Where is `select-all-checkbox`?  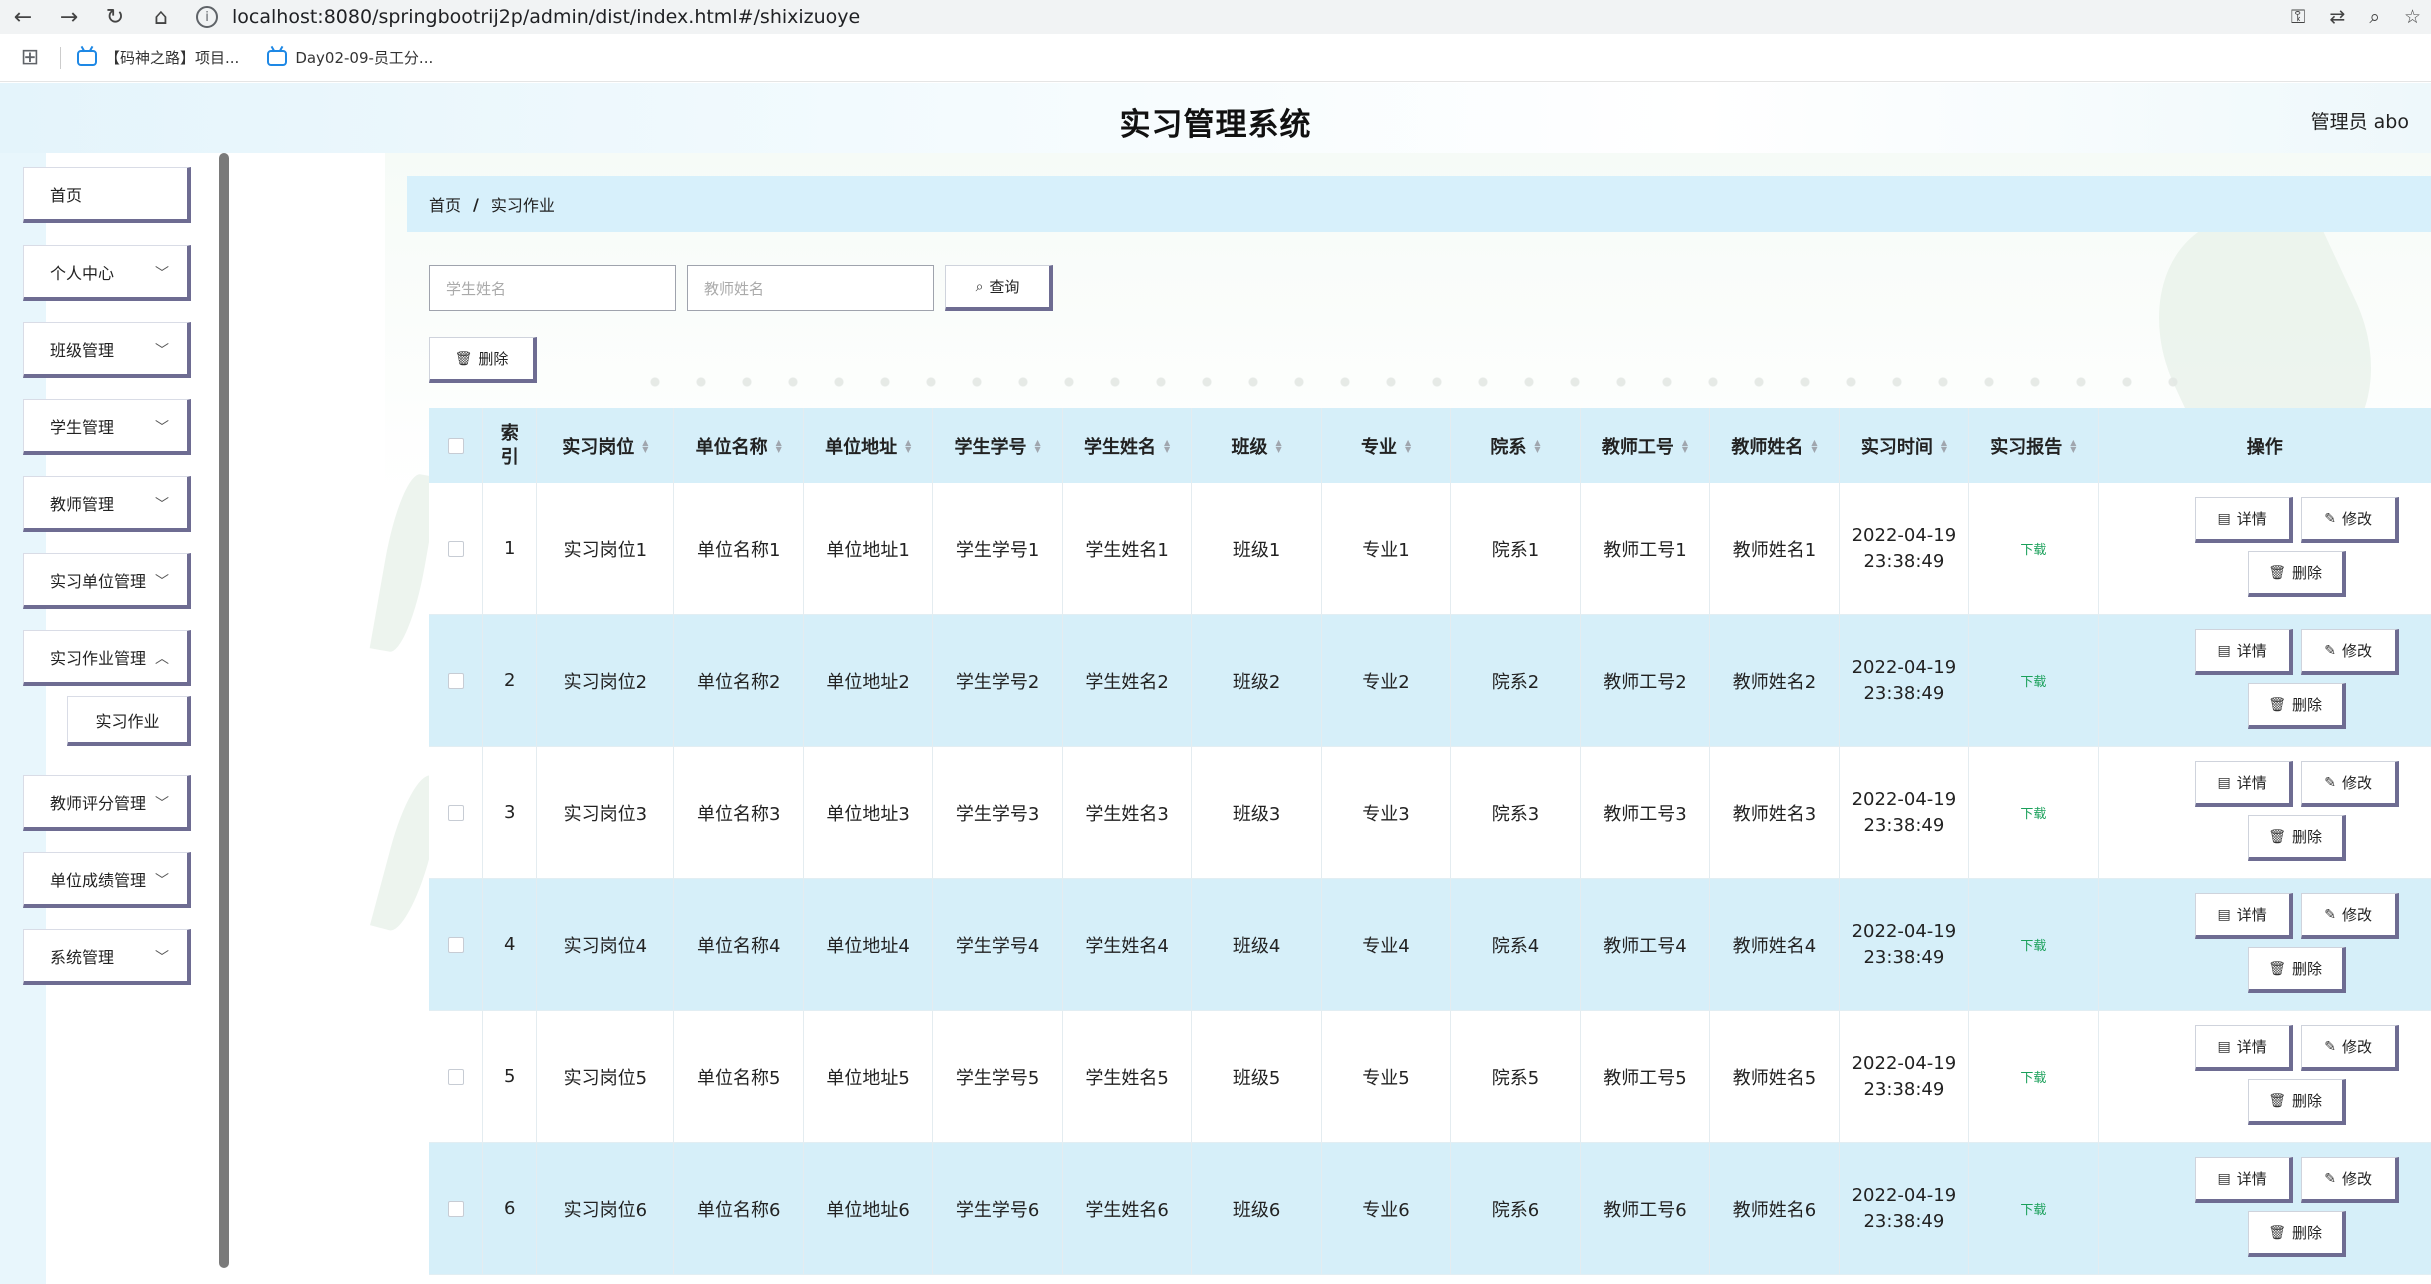 select-all-checkbox is located at coordinates (455, 445).